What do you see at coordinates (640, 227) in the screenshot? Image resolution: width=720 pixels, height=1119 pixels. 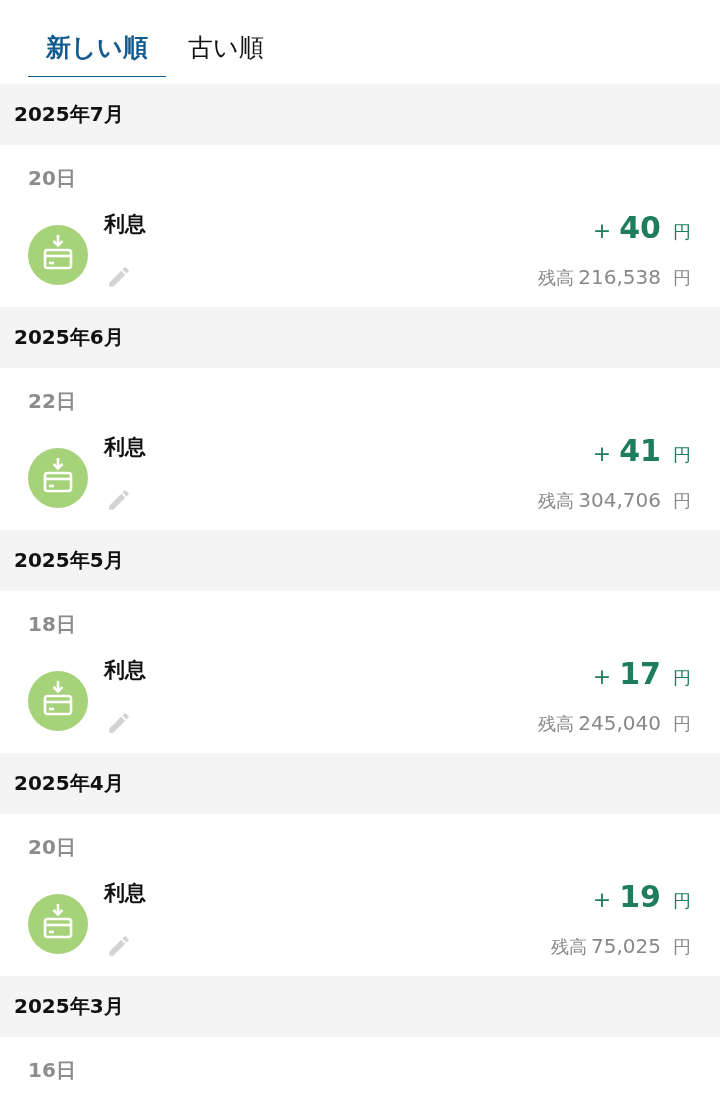 I see `amount-value: 40` at bounding box center [640, 227].